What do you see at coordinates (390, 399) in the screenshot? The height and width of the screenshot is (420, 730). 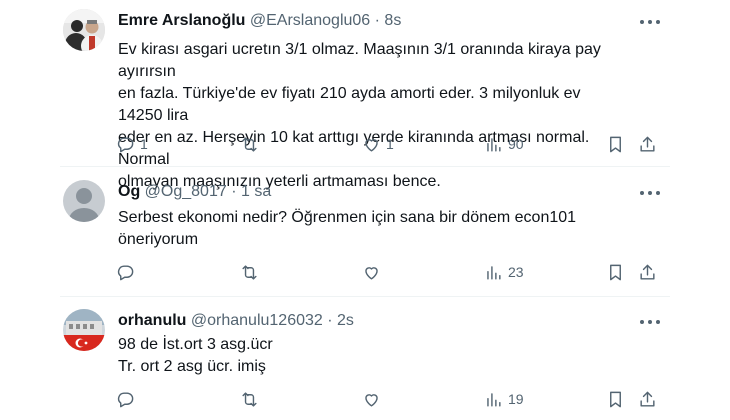 I see `tweet-actions: 19` at bounding box center [390, 399].